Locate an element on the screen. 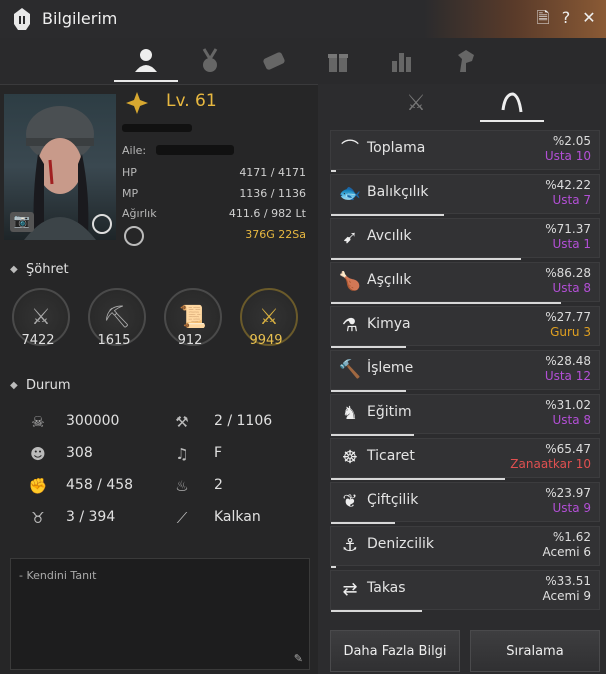 This screenshot has height=674, width=606. tab-life-skills is located at coordinates (512, 104).